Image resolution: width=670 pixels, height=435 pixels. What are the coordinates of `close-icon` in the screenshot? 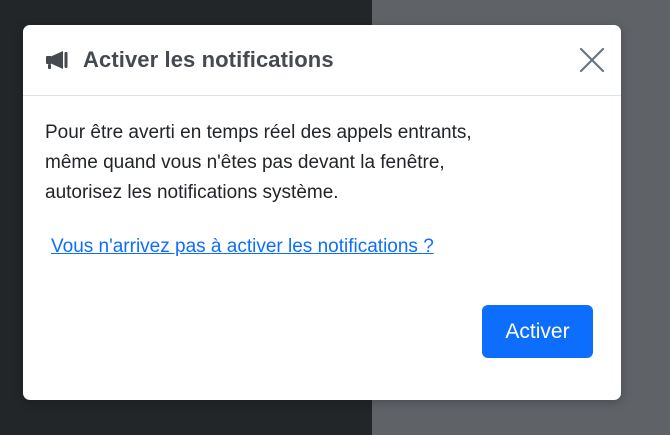 It's located at (592, 60).